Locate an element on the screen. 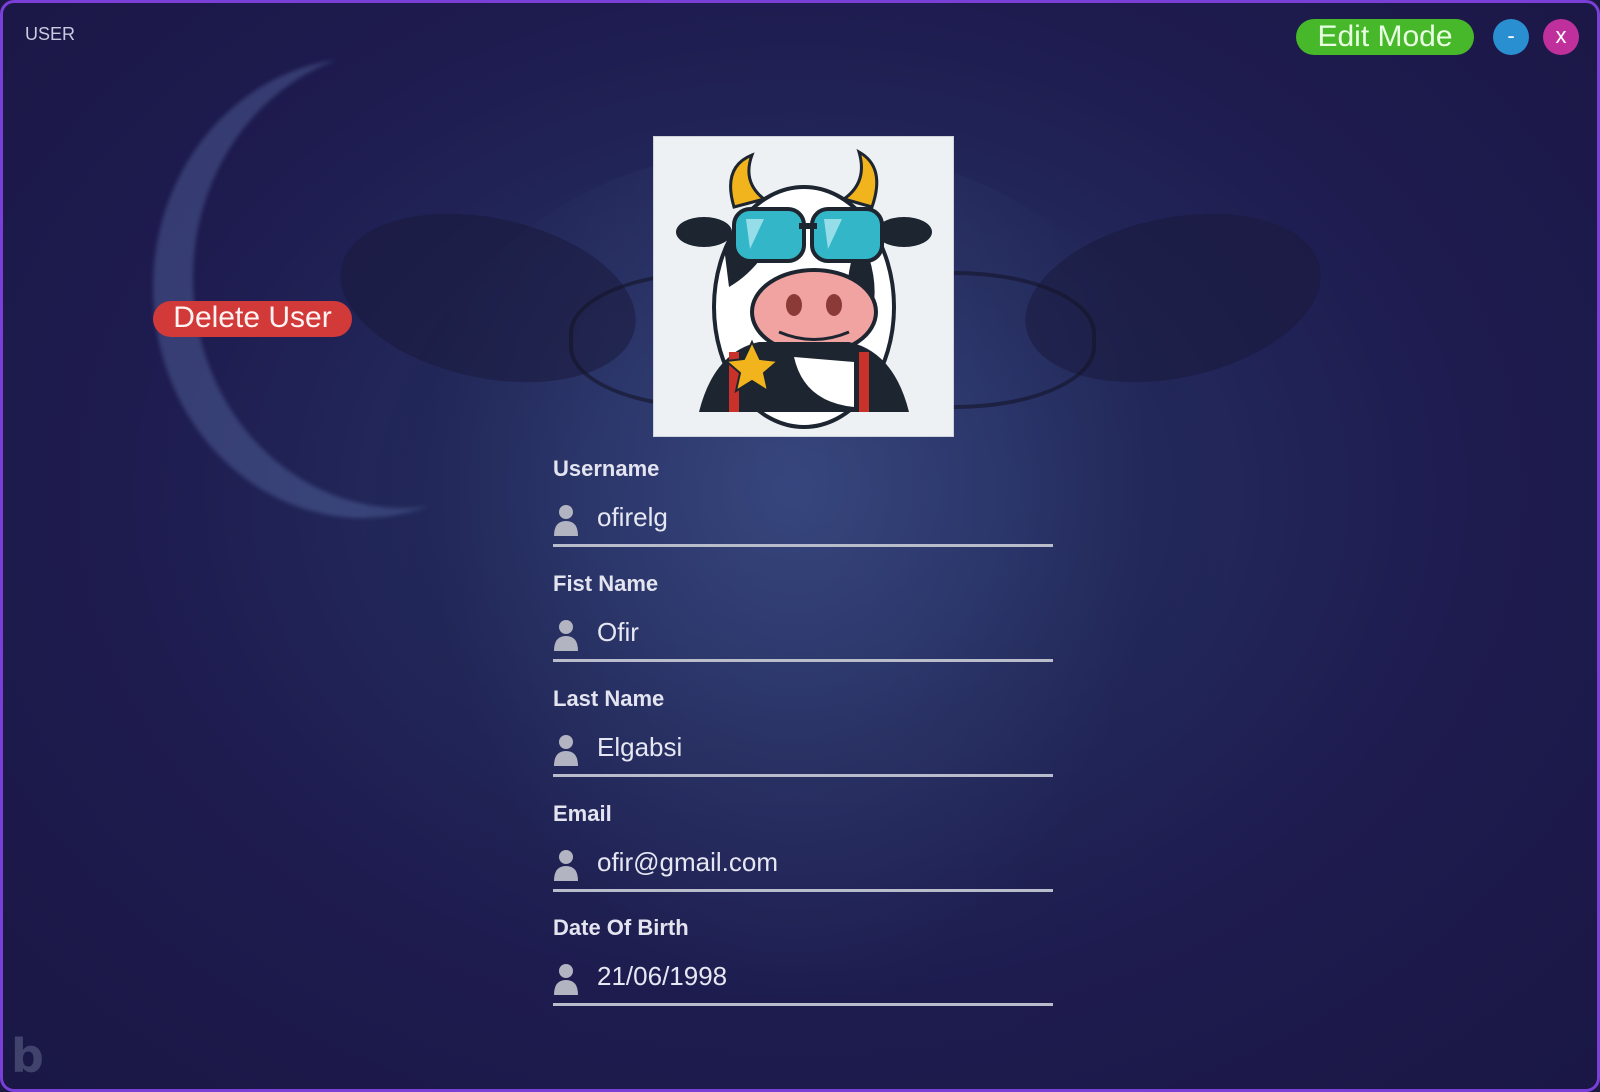 The height and width of the screenshot is (1092, 1600). email-label: Email is located at coordinates (582, 813).